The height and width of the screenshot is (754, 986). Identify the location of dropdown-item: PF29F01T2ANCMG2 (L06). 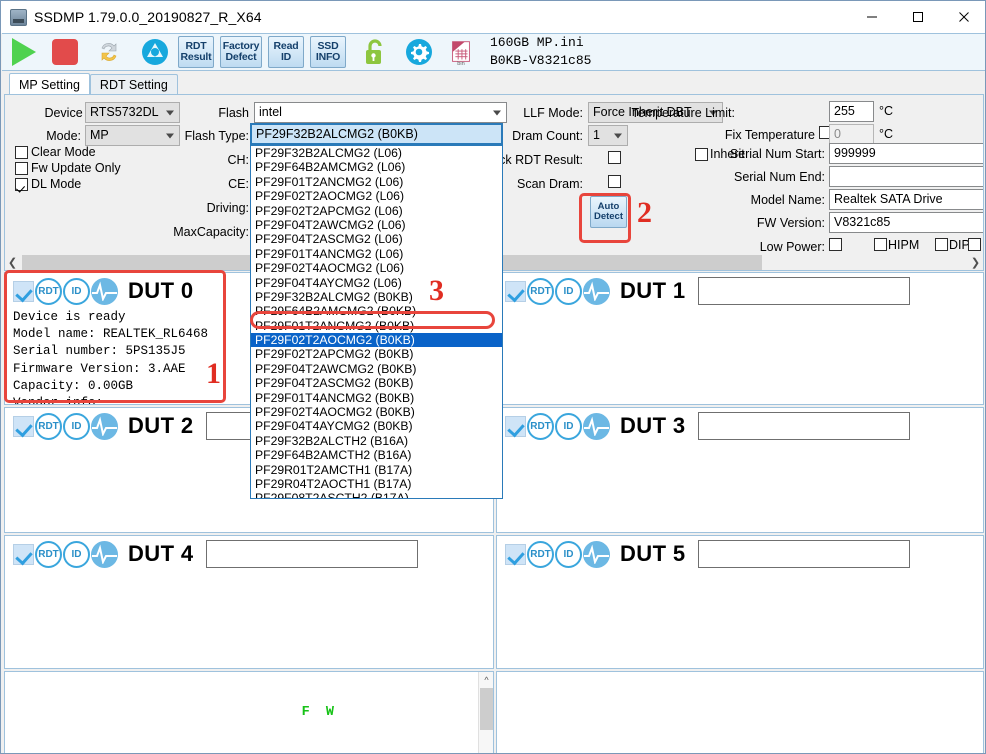
(376, 182).